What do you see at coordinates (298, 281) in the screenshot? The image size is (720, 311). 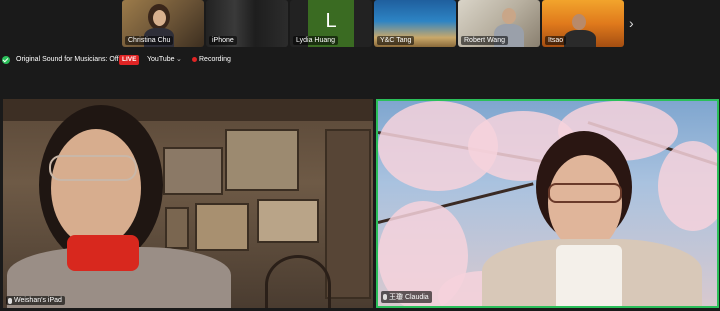 I see `chair` at bounding box center [298, 281].